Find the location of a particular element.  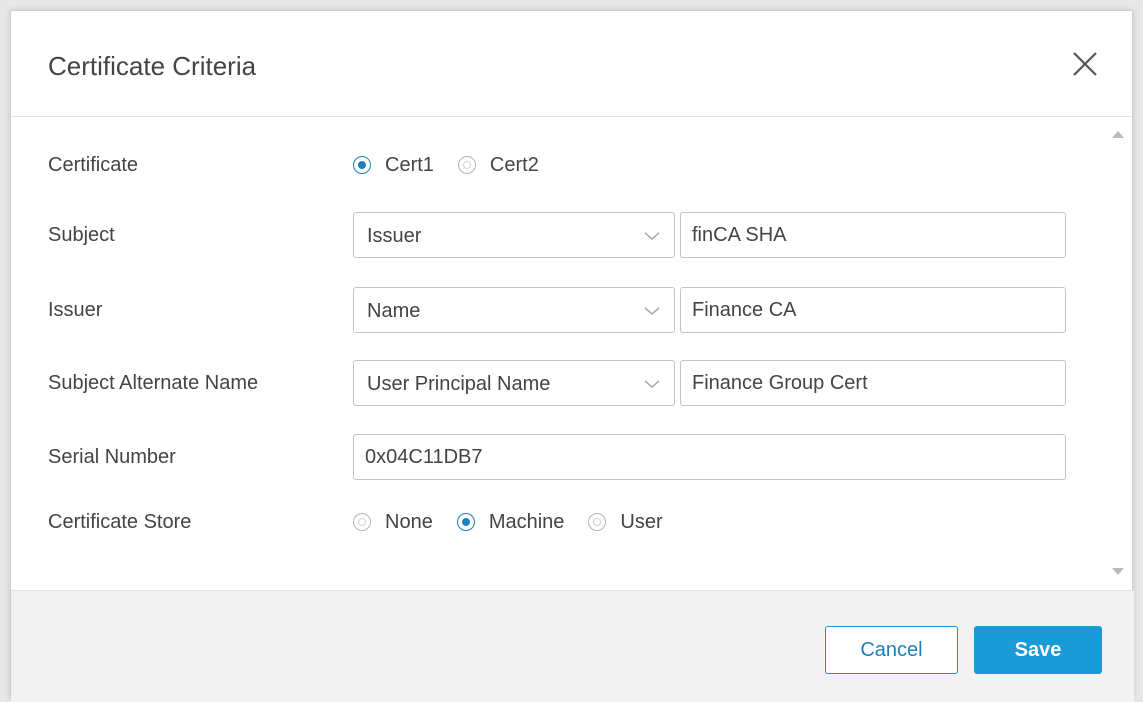

certificate-store-label: Certificate Store is located at coordinates (120, 522).